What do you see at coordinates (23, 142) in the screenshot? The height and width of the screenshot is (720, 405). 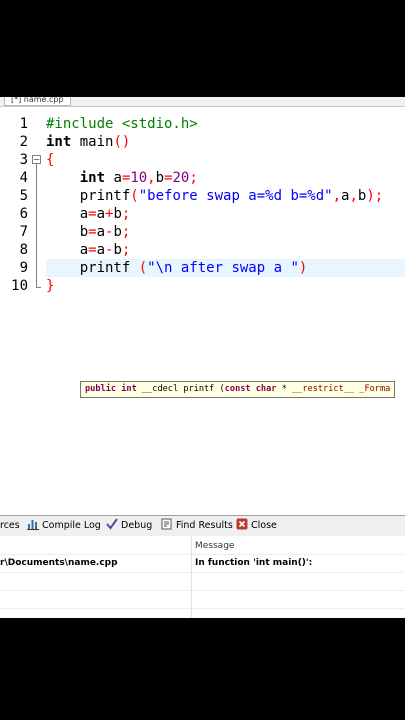 I see `line-number: 2` at bounding box center [23, 142].